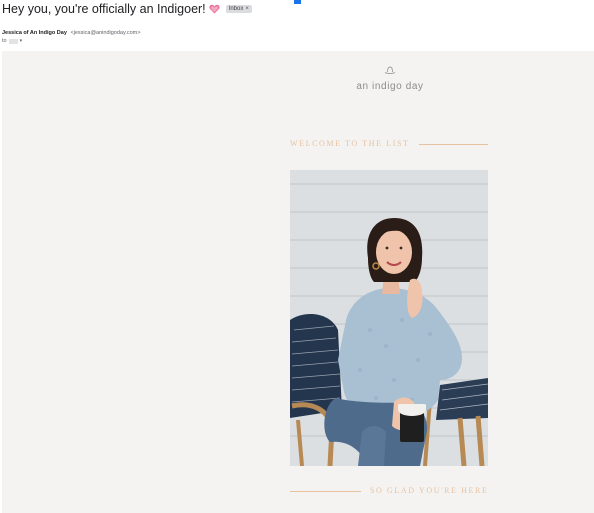  Describe the element at coordinates (4, 41) in the screenshot. I see `to-label: to` at that location.